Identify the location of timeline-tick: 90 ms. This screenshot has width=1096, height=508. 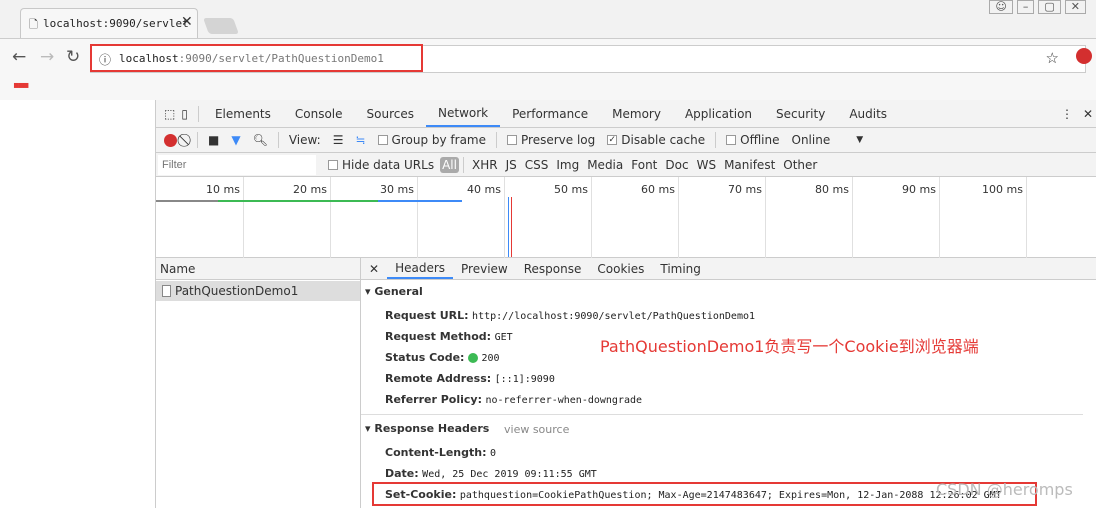
(921, 217).